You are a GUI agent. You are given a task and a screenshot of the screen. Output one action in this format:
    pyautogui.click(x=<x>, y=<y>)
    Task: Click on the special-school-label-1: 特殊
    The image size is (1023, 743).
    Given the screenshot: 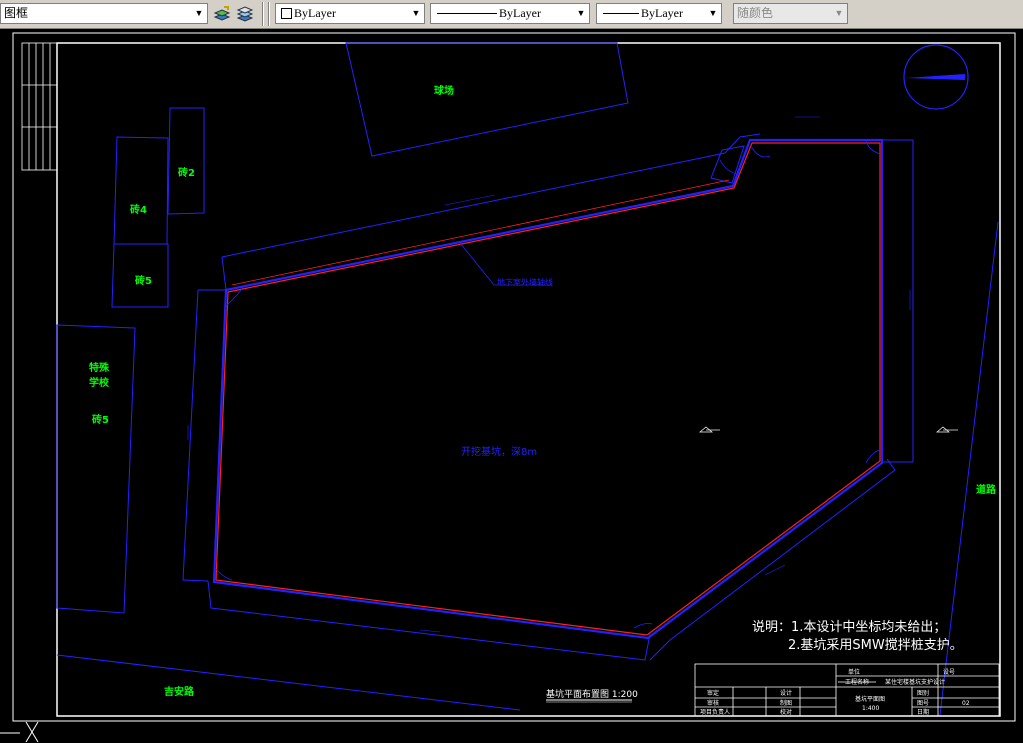 What is the action you would take?
    pyautogui.click(x=99, y=367)
    